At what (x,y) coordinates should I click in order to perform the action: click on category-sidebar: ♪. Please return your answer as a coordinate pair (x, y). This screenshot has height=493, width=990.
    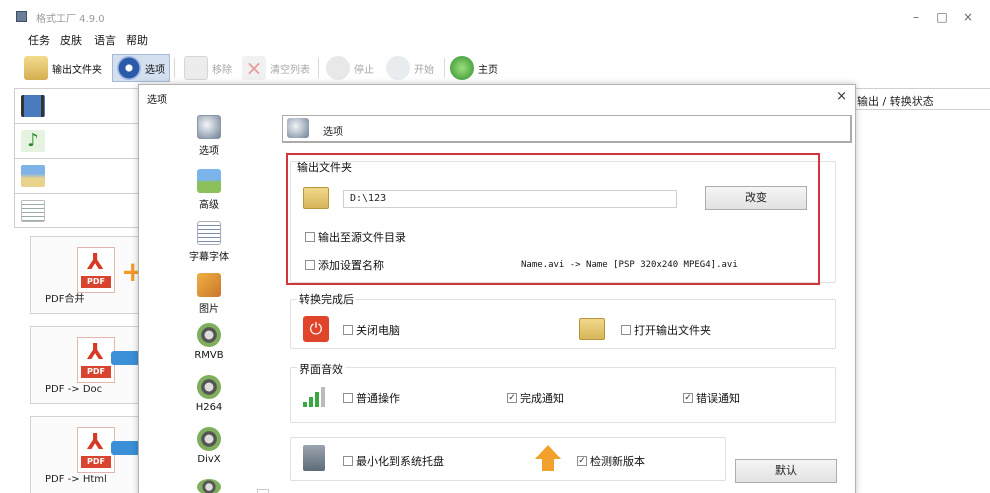
    Looking at the image, I should click on (78, 158).